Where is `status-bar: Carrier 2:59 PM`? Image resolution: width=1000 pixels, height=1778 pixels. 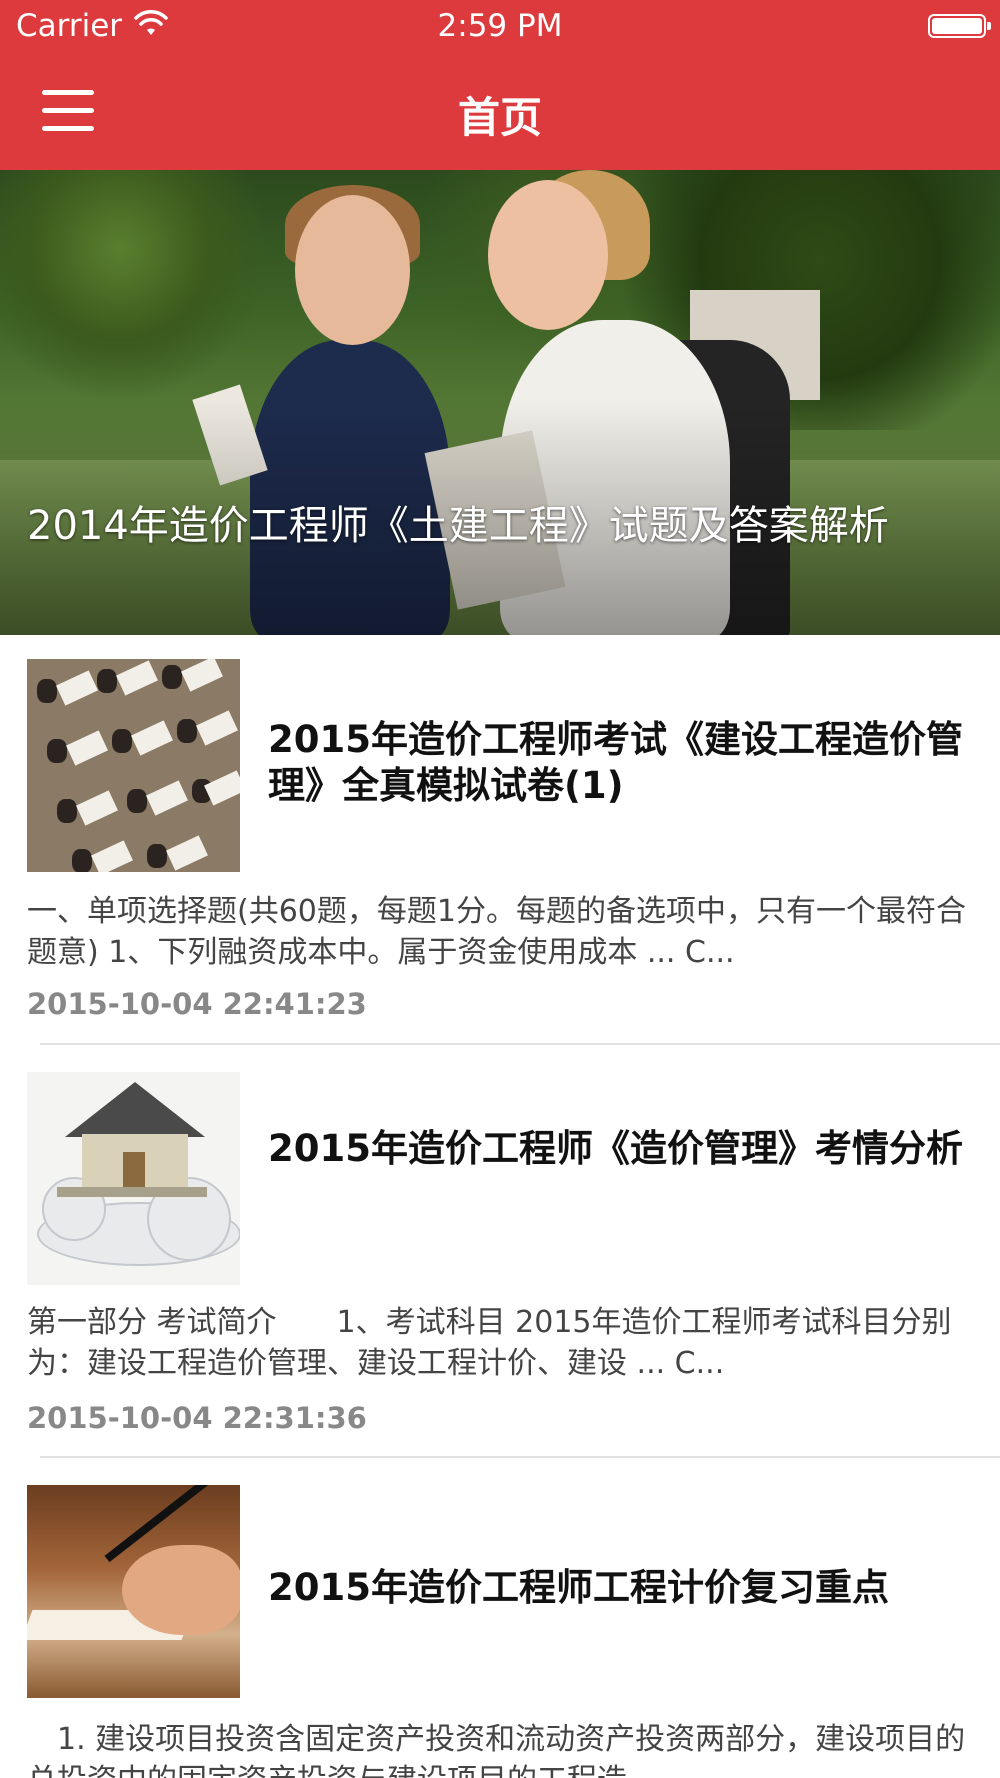
status-bar: Carrier 2:59 PM is located at coordinates (500, 27).